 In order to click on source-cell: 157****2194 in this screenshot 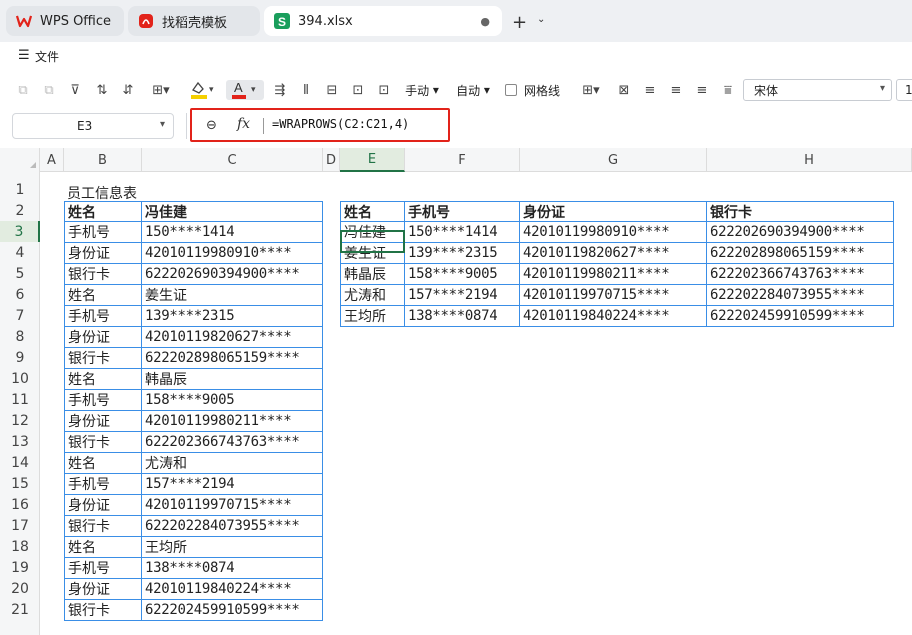, I will do `click(232, 484)`.